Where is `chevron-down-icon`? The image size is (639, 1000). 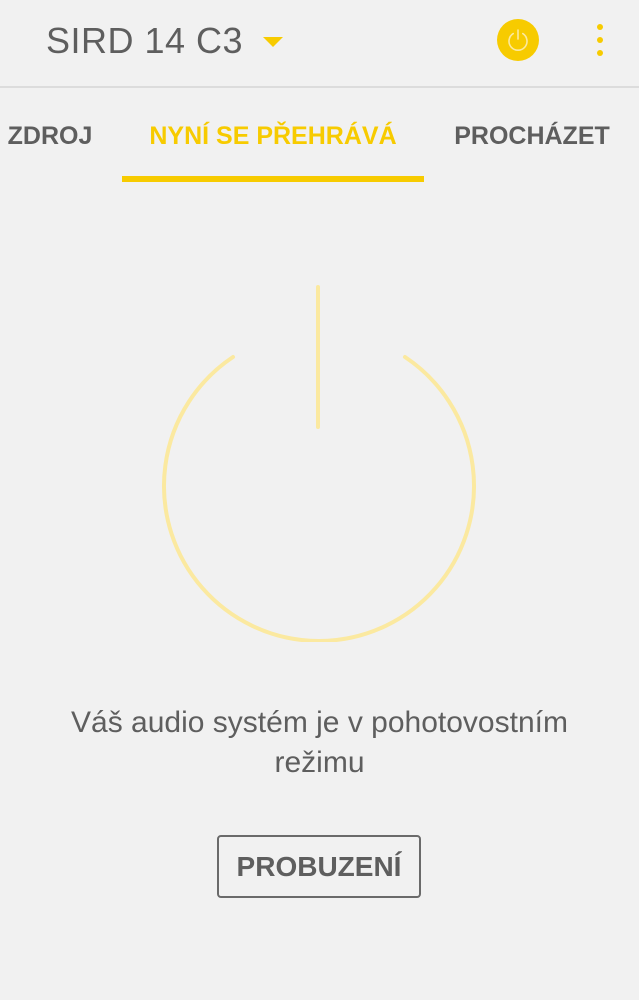 chevron-down-icon is located at coordinates (273, 42).